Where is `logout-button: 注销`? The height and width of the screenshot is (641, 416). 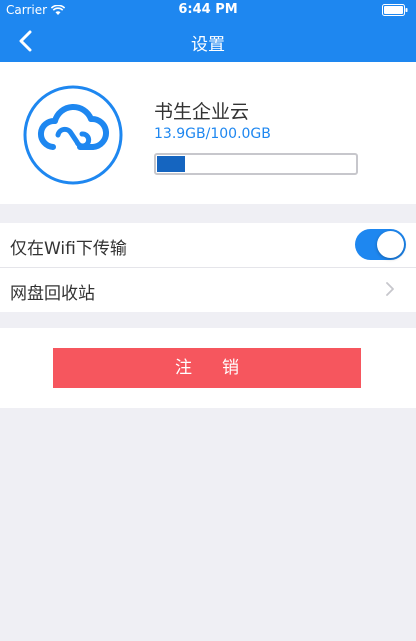 logout-button: 注销 is located at coordinates (207, 368).